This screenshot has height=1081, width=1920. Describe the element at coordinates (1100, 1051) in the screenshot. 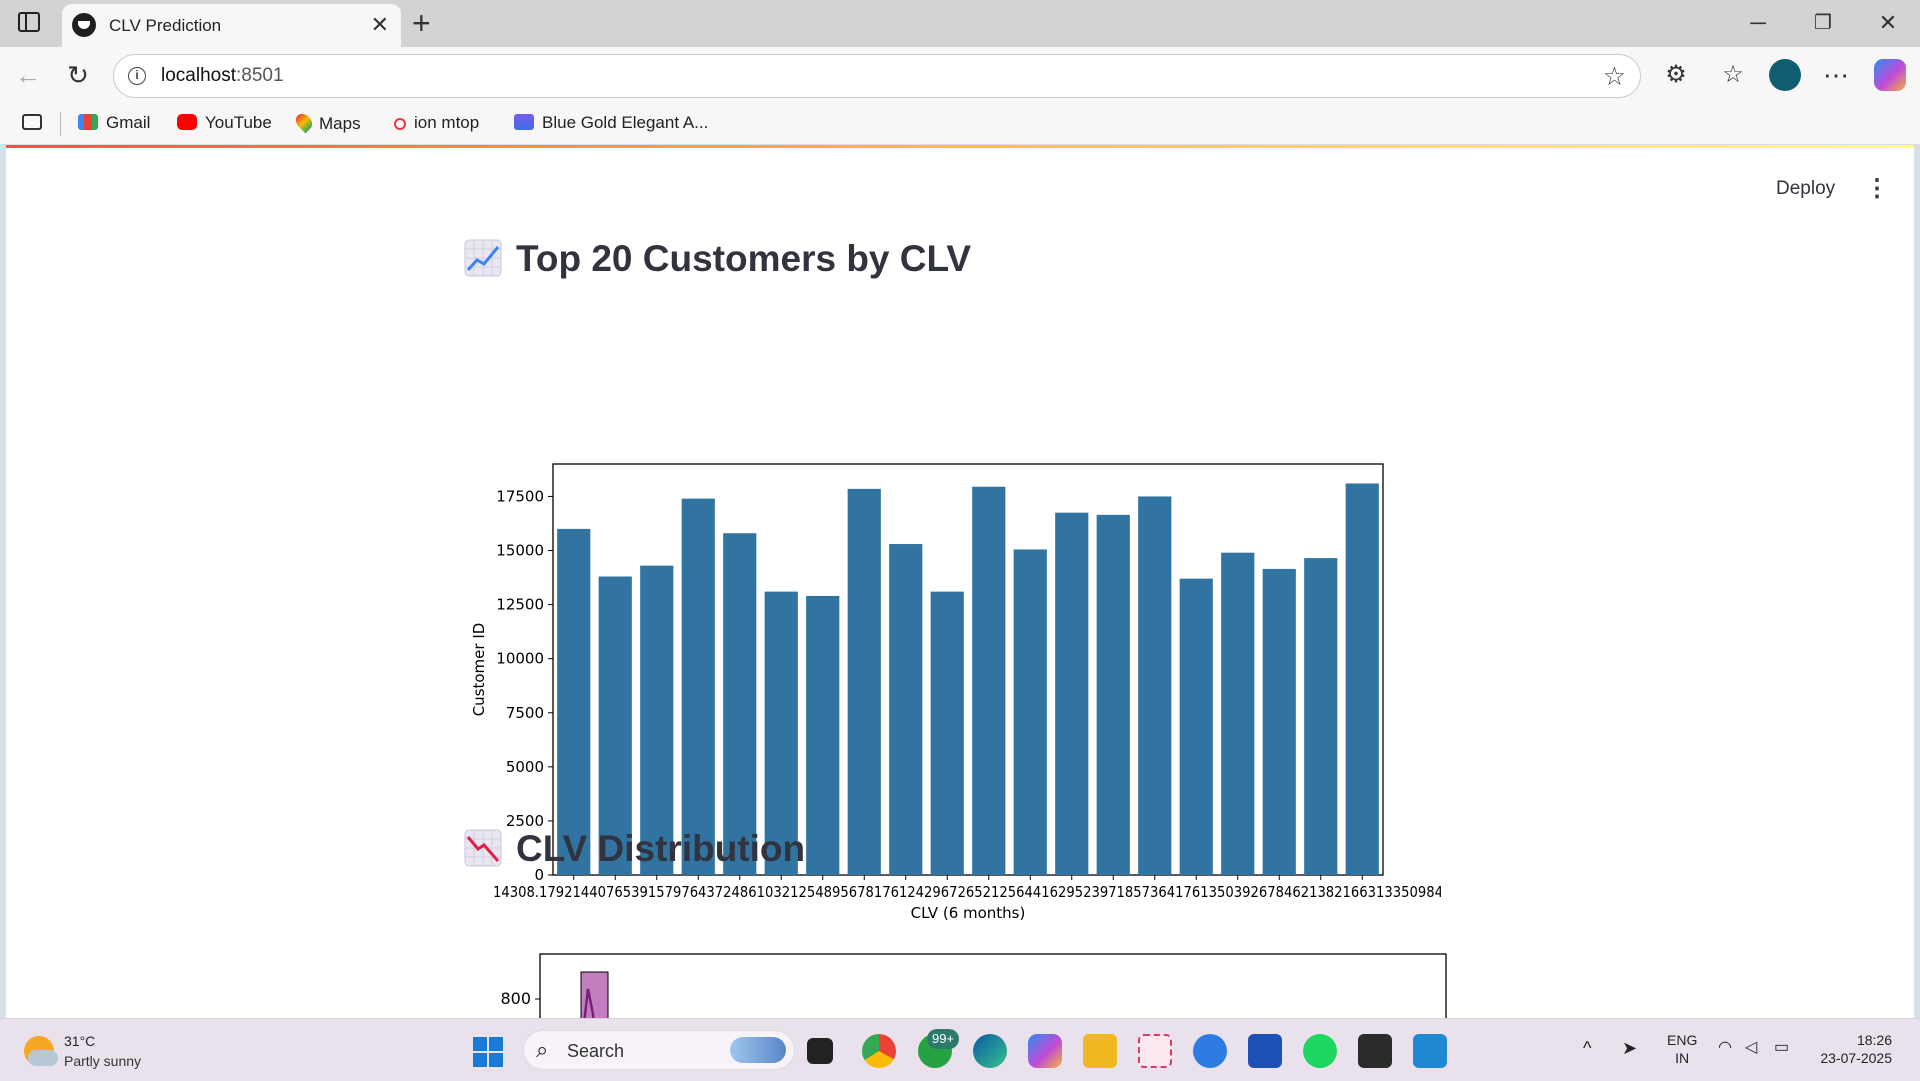

I see `file-explorer-icon` at that location.